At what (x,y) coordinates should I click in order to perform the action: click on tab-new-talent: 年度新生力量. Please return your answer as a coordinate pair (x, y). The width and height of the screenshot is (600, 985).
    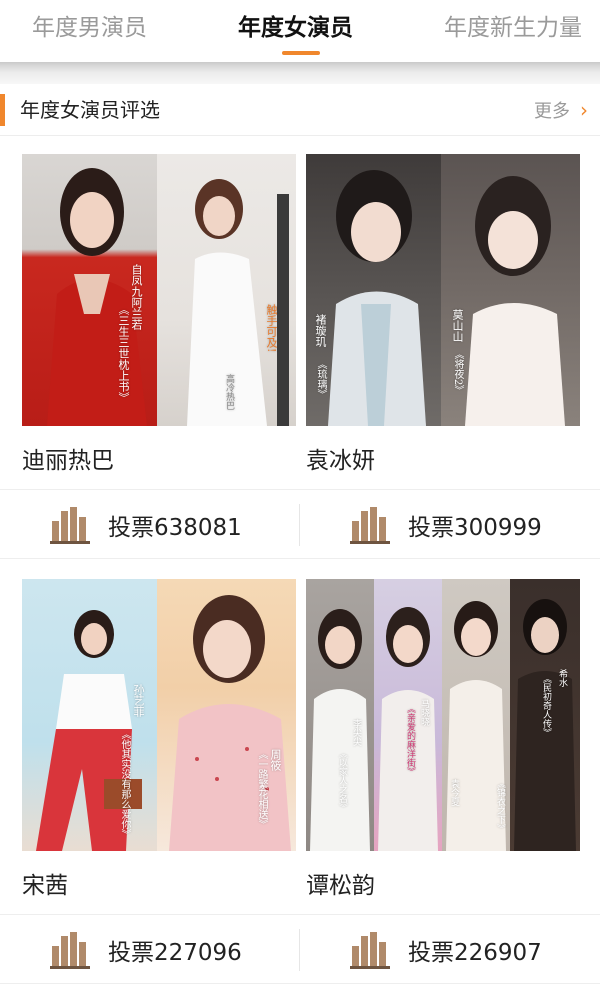
    Looking at the image, I should click on (513, 28).